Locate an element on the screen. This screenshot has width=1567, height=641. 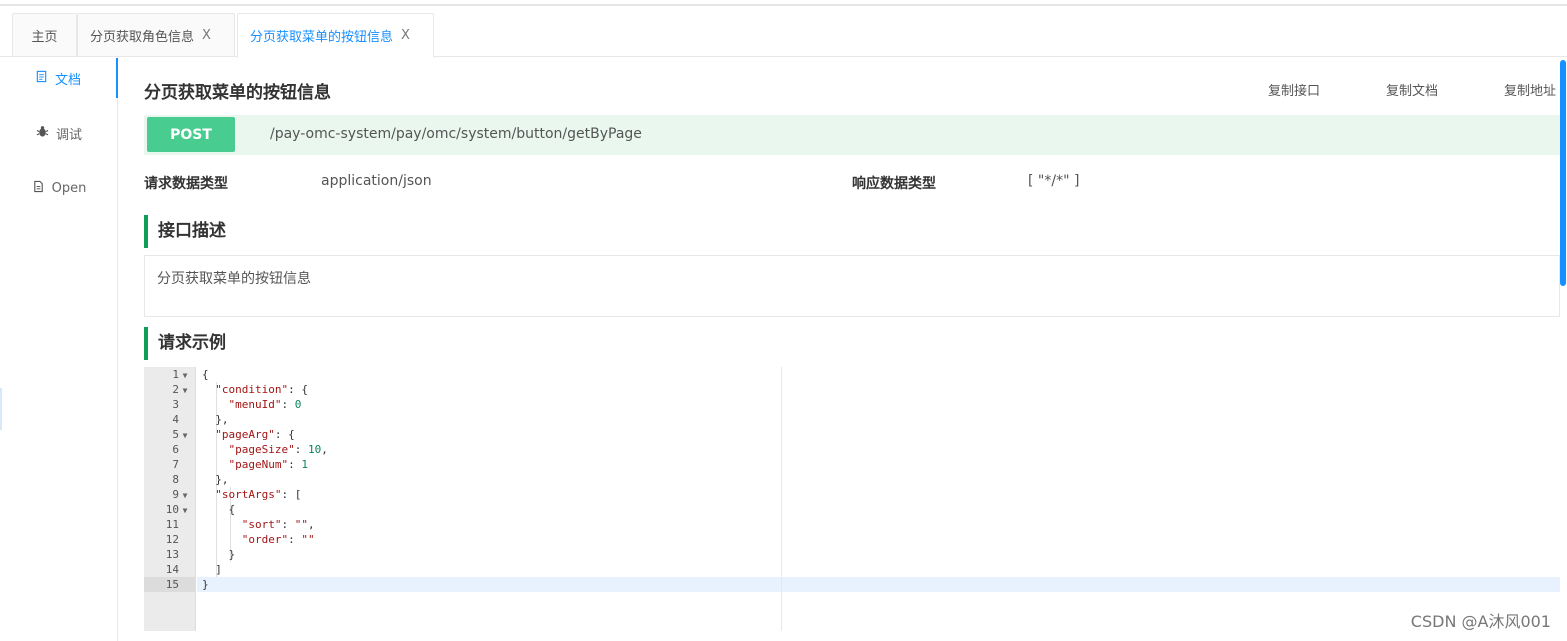
code-line: "pageNum": 1 is located at coordinates (268, 464).